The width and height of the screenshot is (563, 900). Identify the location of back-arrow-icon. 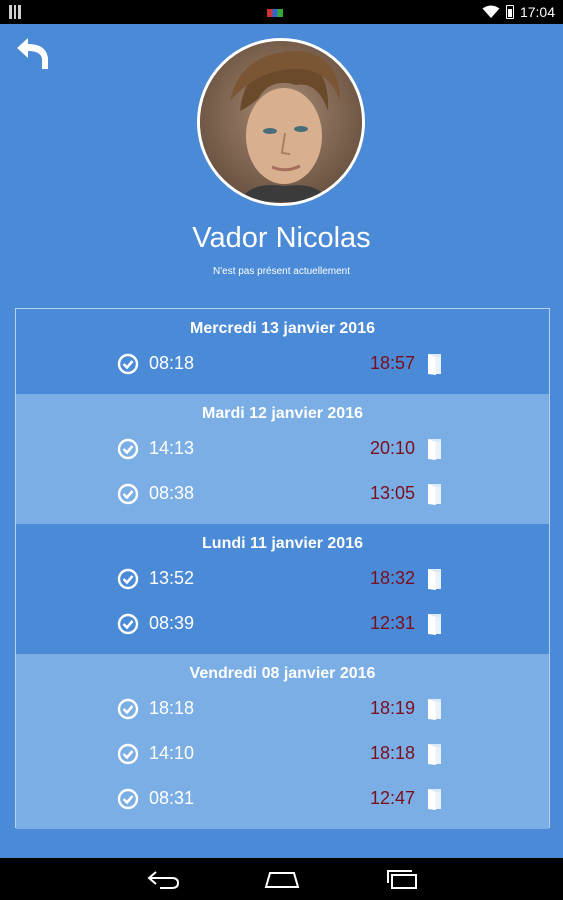
(32, 53).